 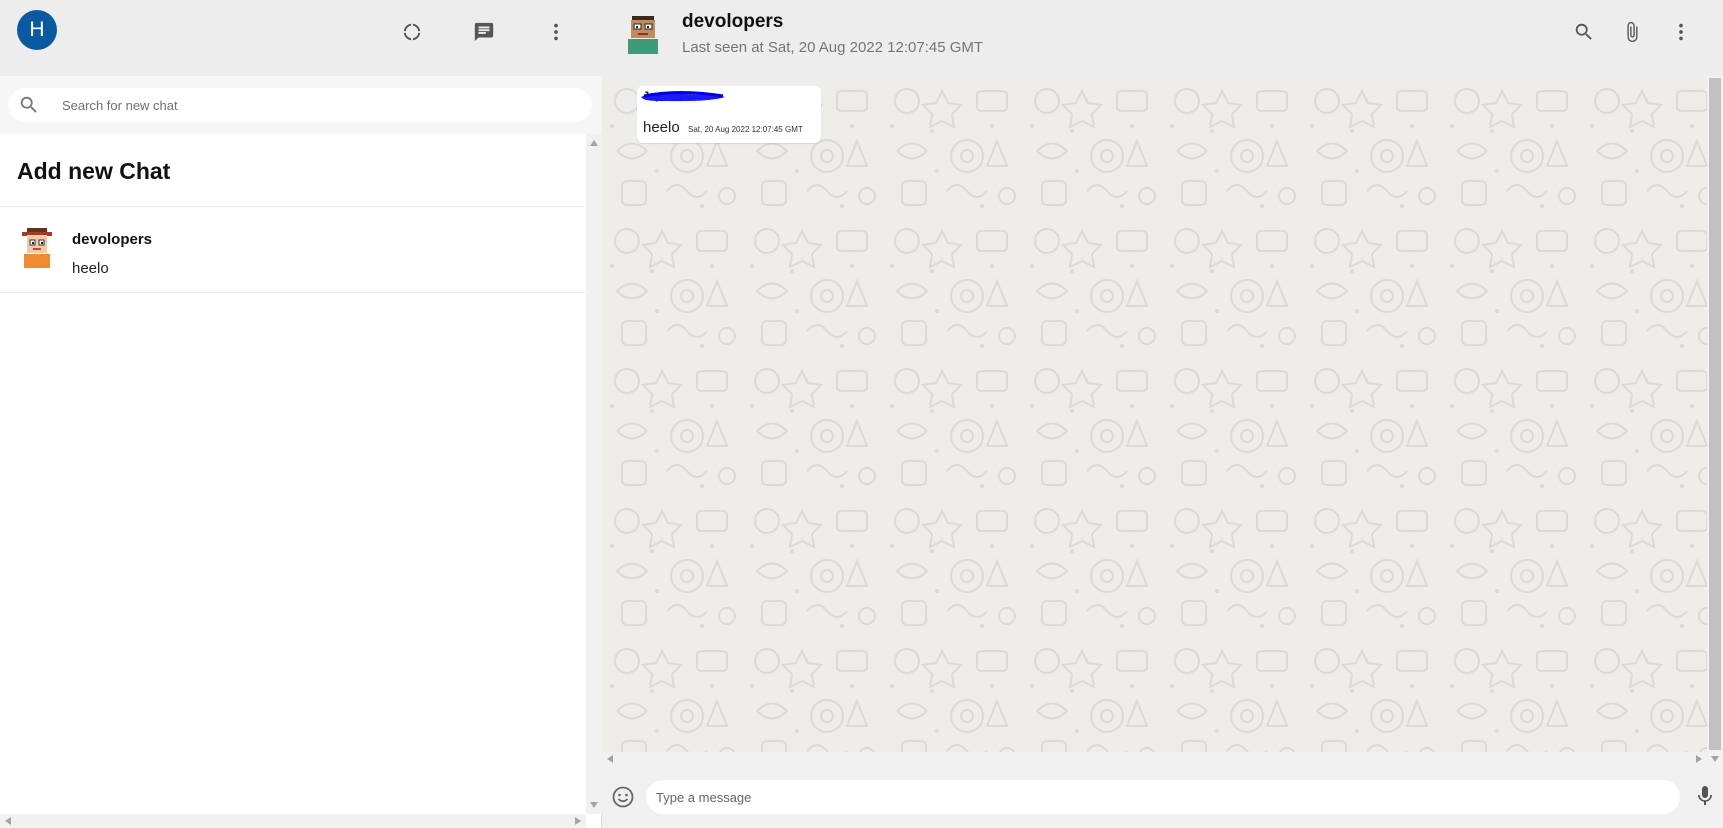 I want to click on chat-vertical-scrollbar, so click(x=1715, y=421).